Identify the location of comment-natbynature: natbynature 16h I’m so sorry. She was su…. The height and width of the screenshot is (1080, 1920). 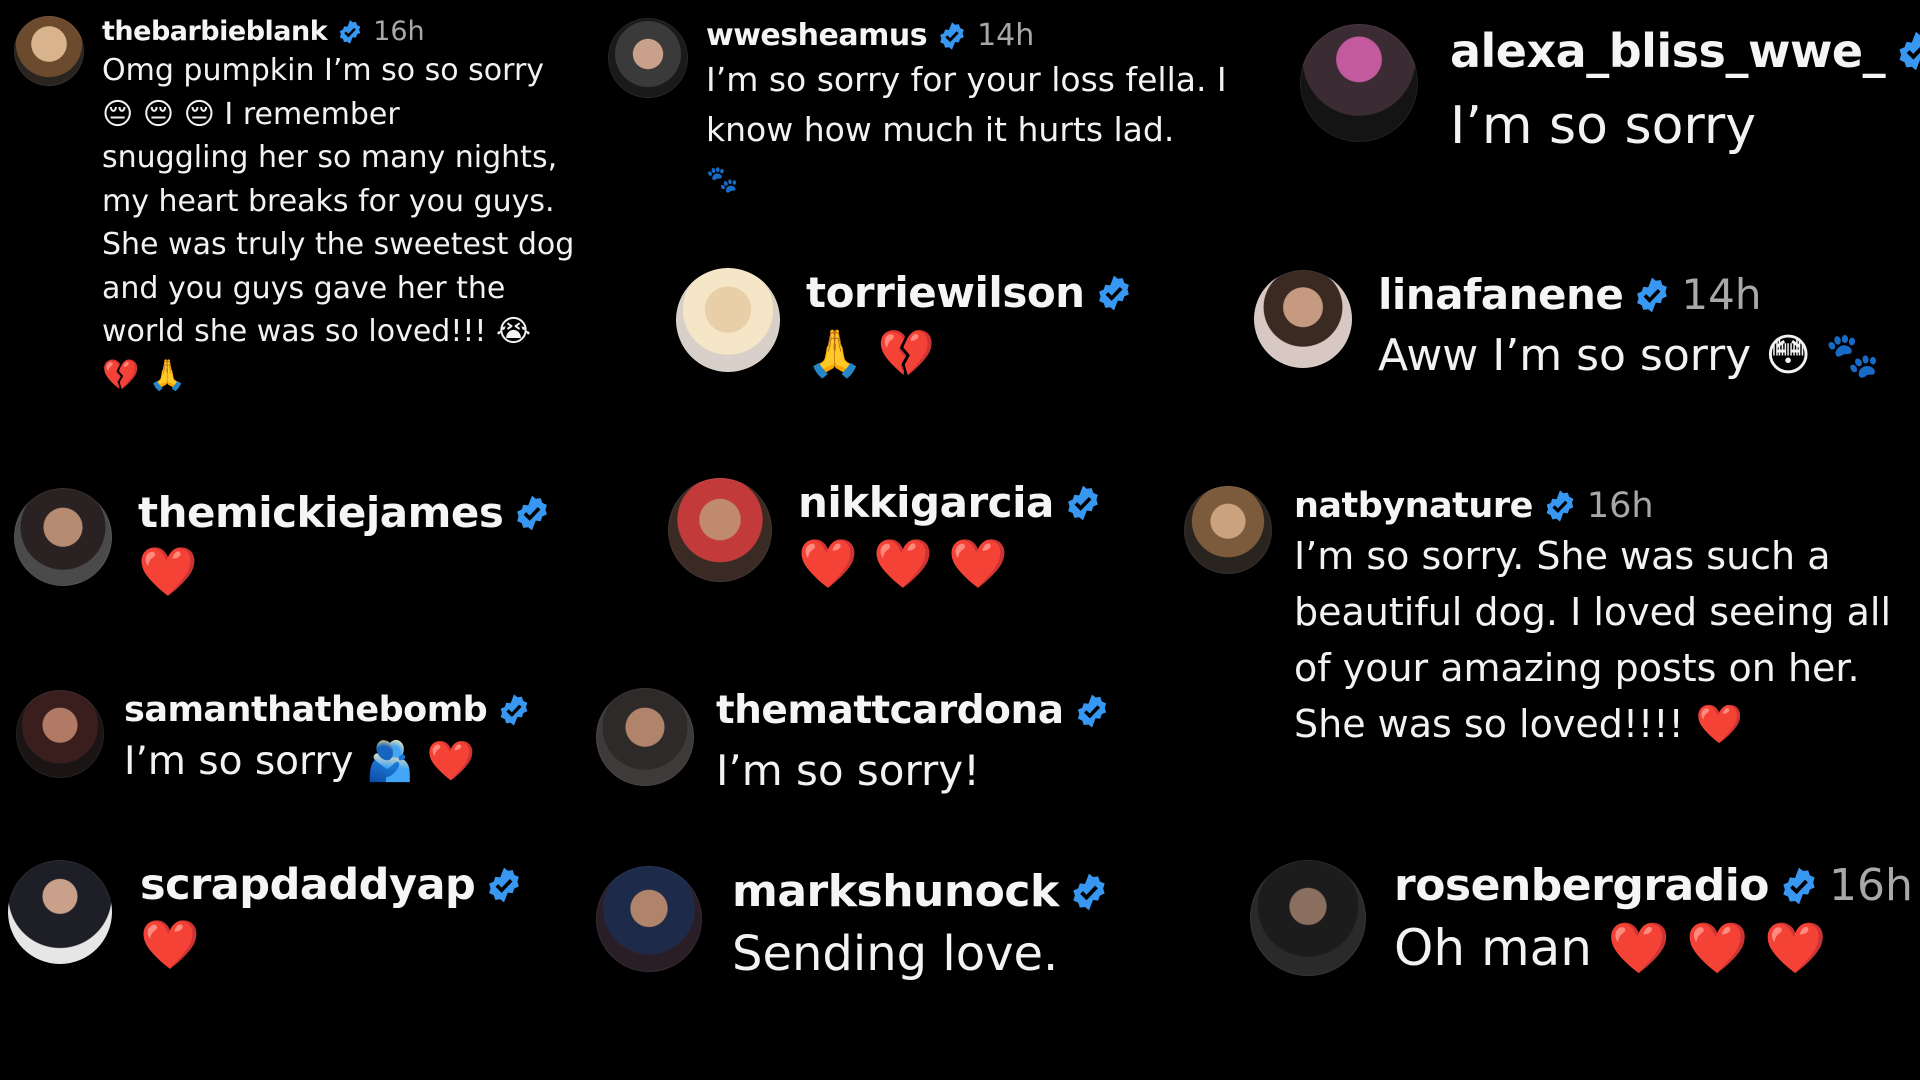
(1537, 619).